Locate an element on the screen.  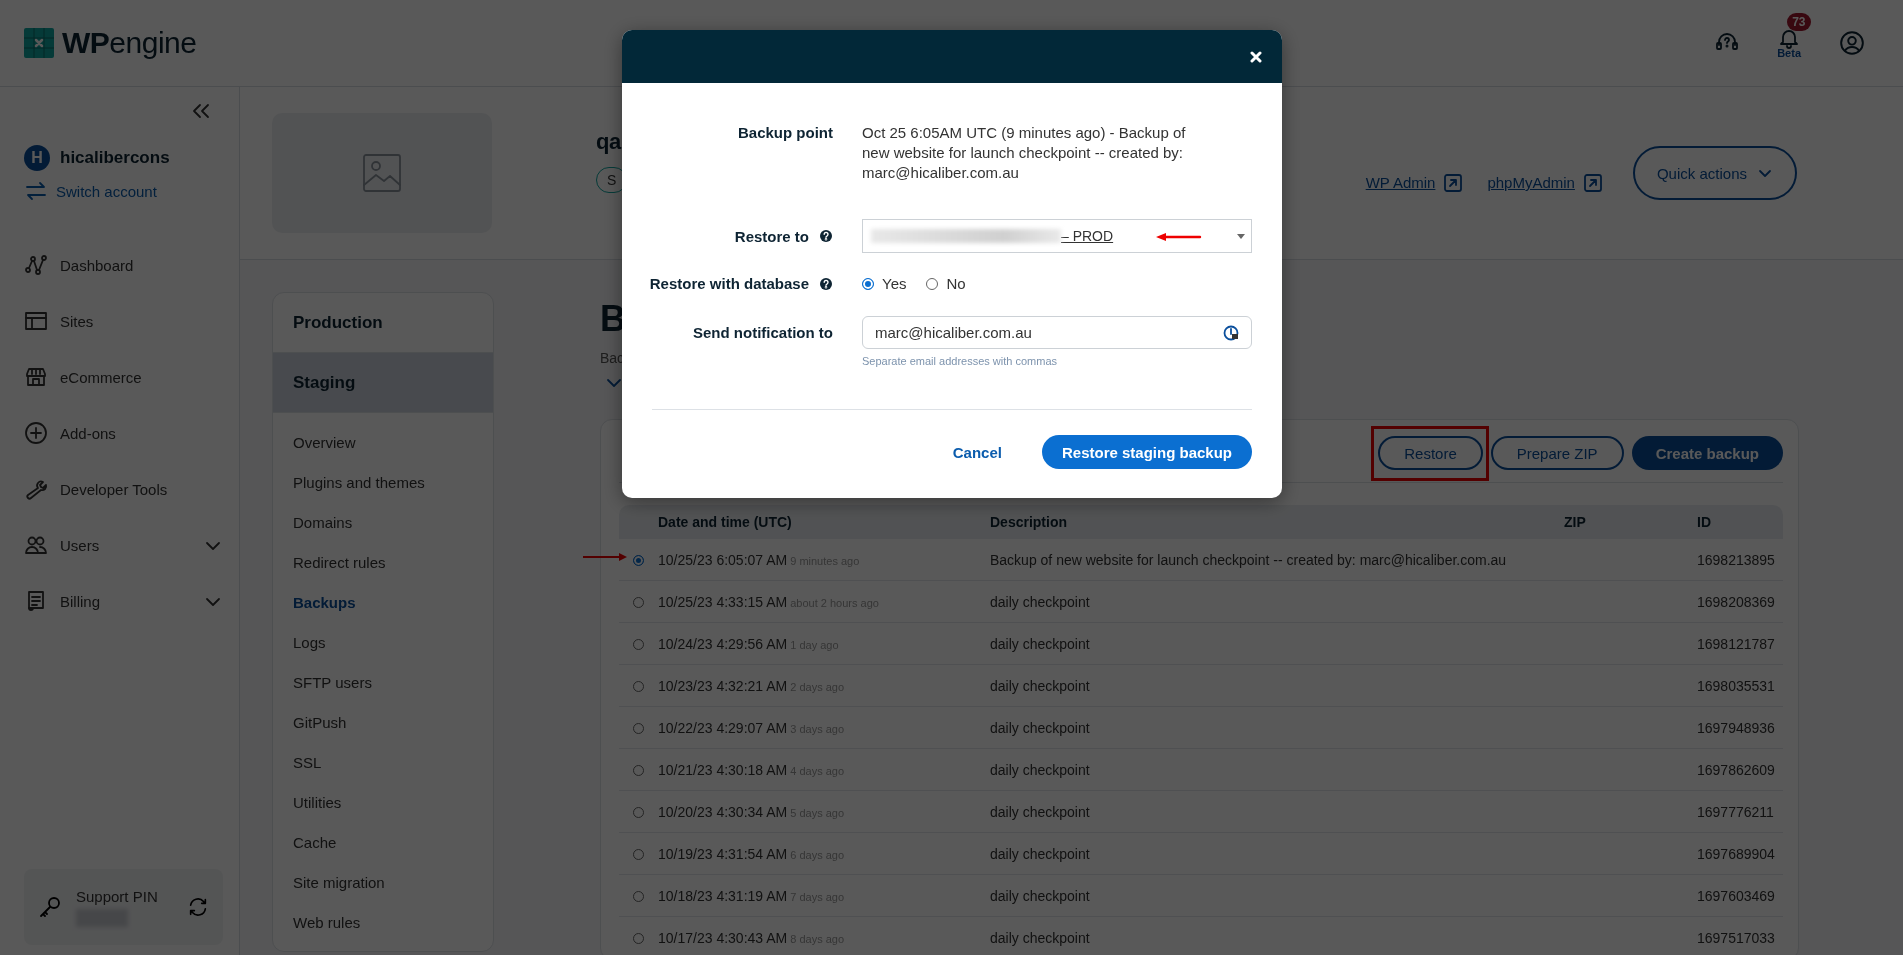
date-cell: 10/25/23 6:05:07 AM is located at coordinates (723, 559).